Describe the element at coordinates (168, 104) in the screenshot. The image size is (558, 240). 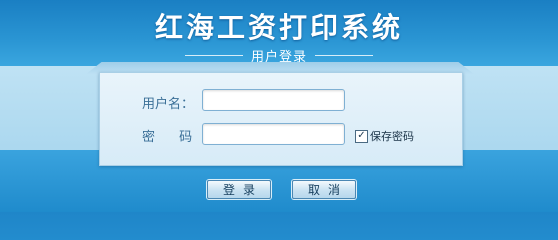
I see `username-label: 用户名：` at that location.